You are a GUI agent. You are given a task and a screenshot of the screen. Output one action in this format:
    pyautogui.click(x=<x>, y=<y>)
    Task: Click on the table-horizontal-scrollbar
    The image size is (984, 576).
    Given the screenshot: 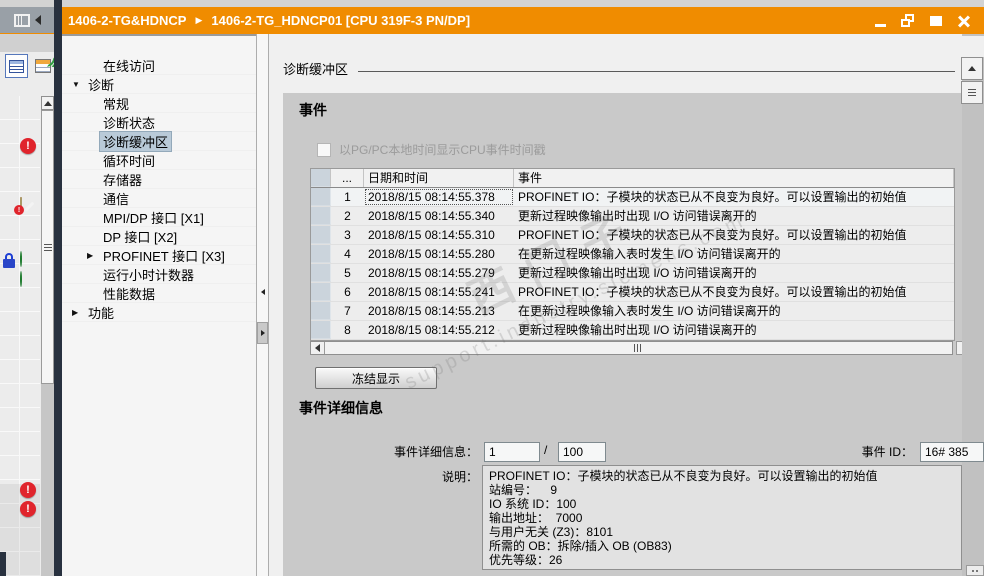 What is the action you would take?
    pyautogui.click(x=631, y=348)
    